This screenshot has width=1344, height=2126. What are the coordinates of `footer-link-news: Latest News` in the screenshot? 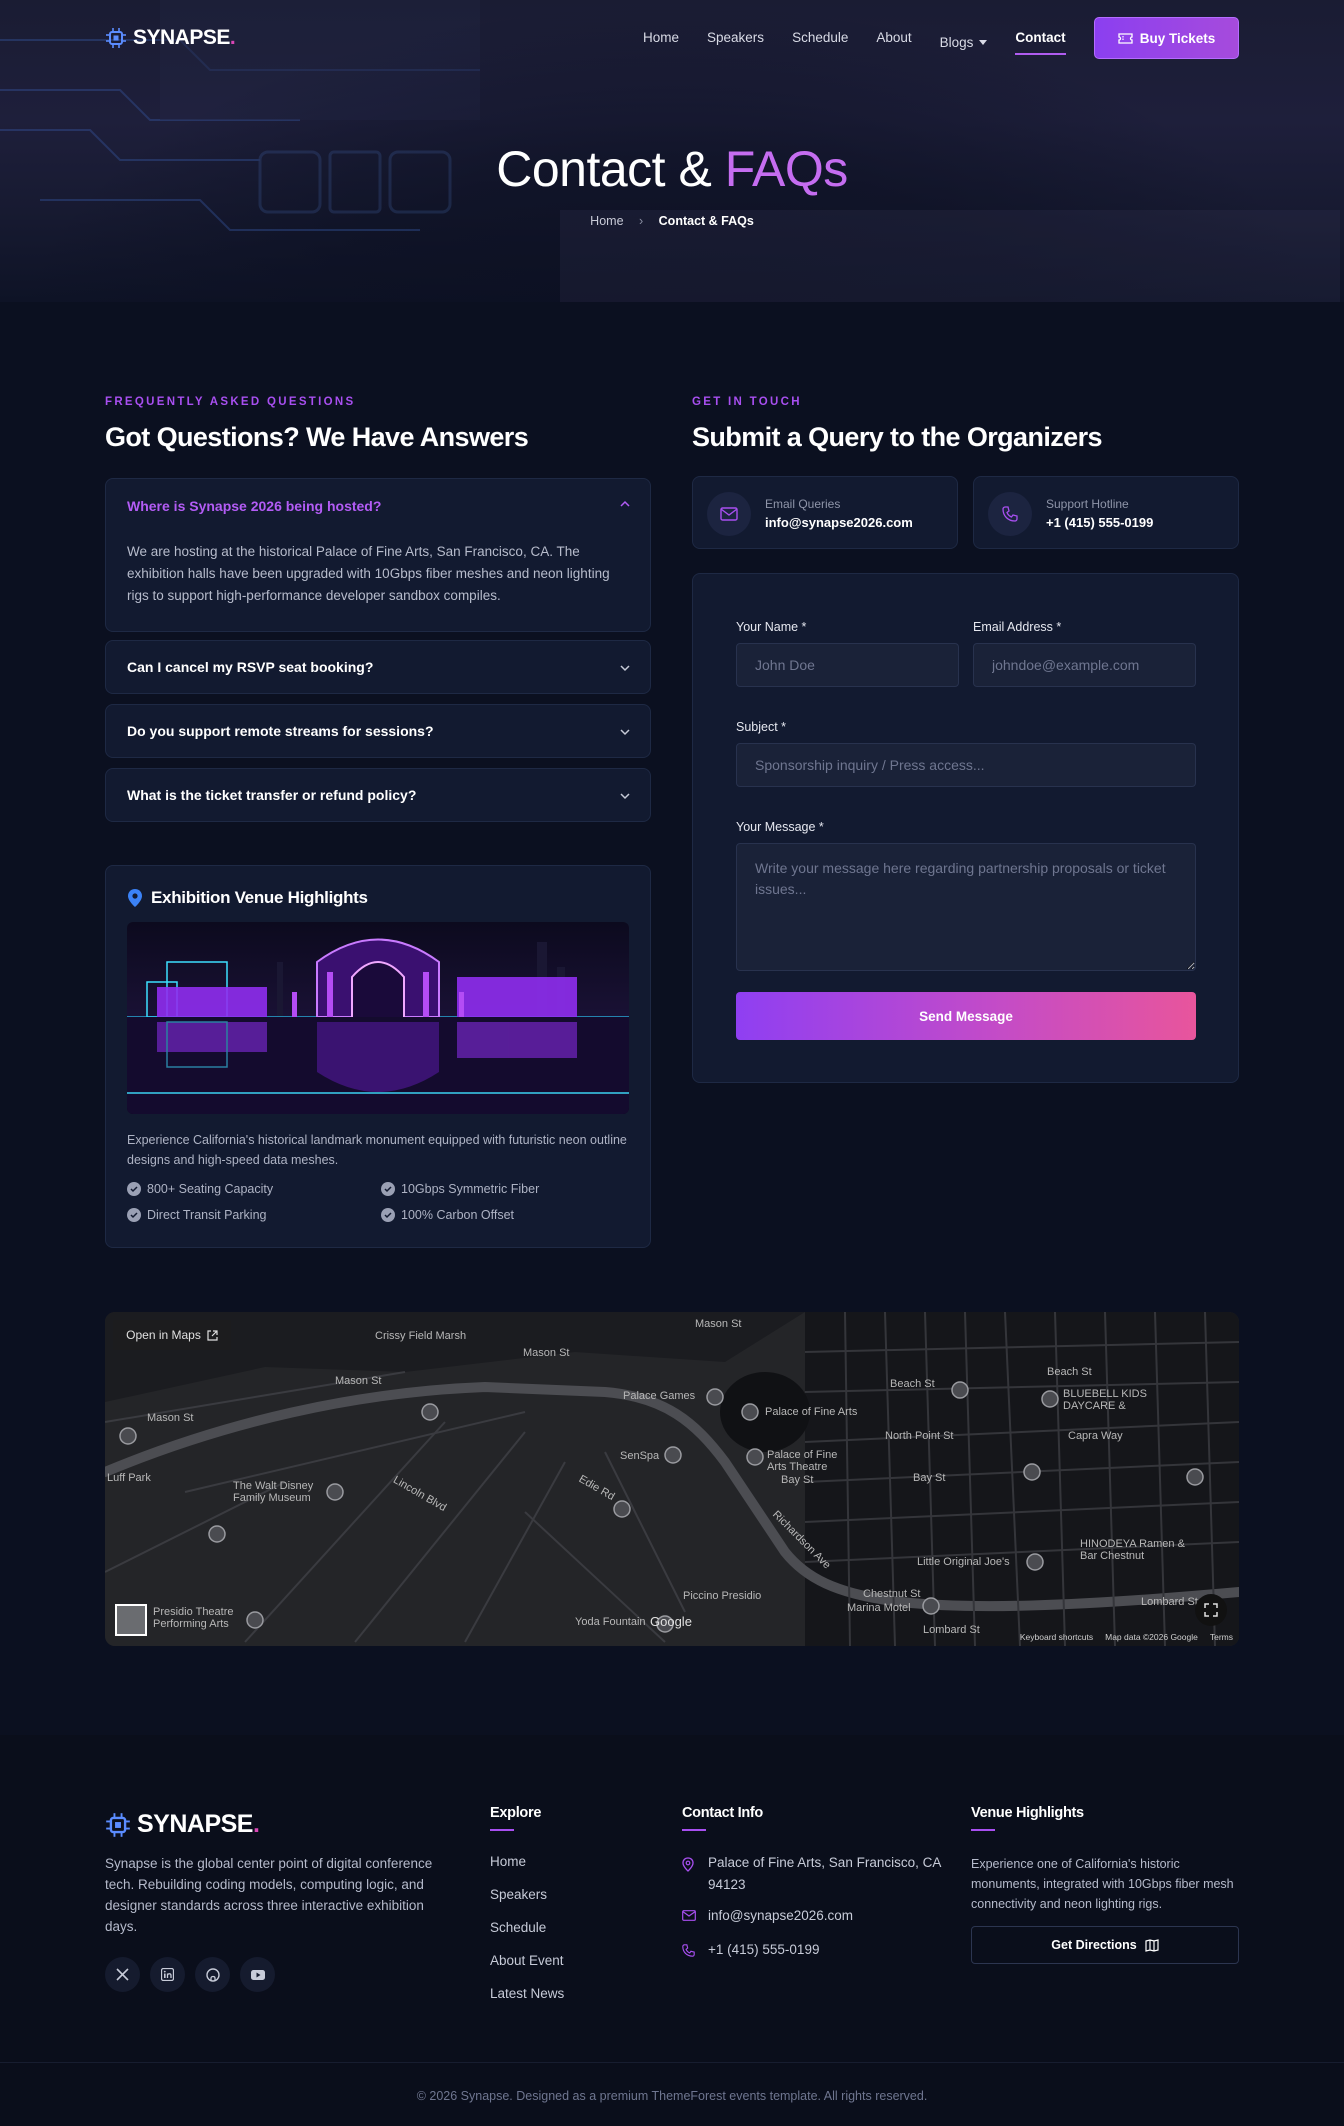 It's located at (527, 1993).